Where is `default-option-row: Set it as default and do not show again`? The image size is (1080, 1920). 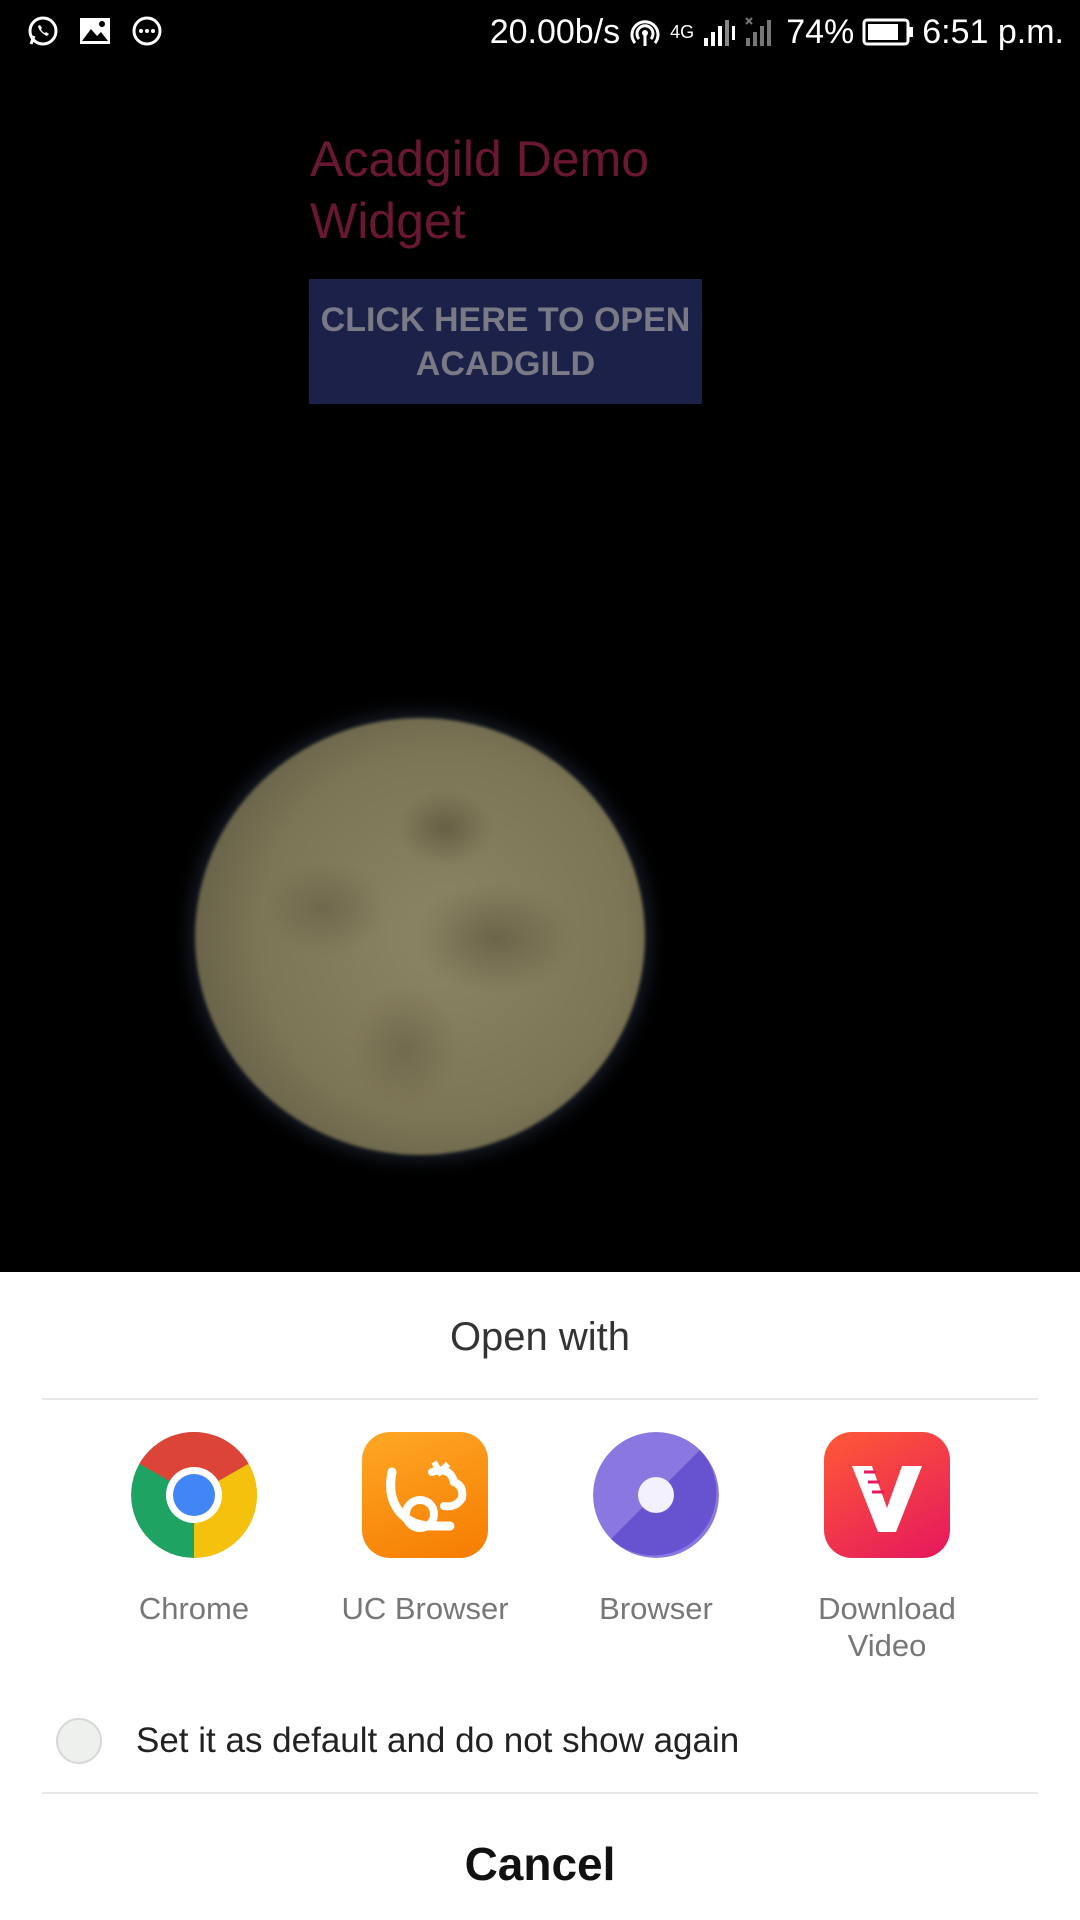 default-option-row: Set it as default and do not show again is located at coordinates (397, 1741).